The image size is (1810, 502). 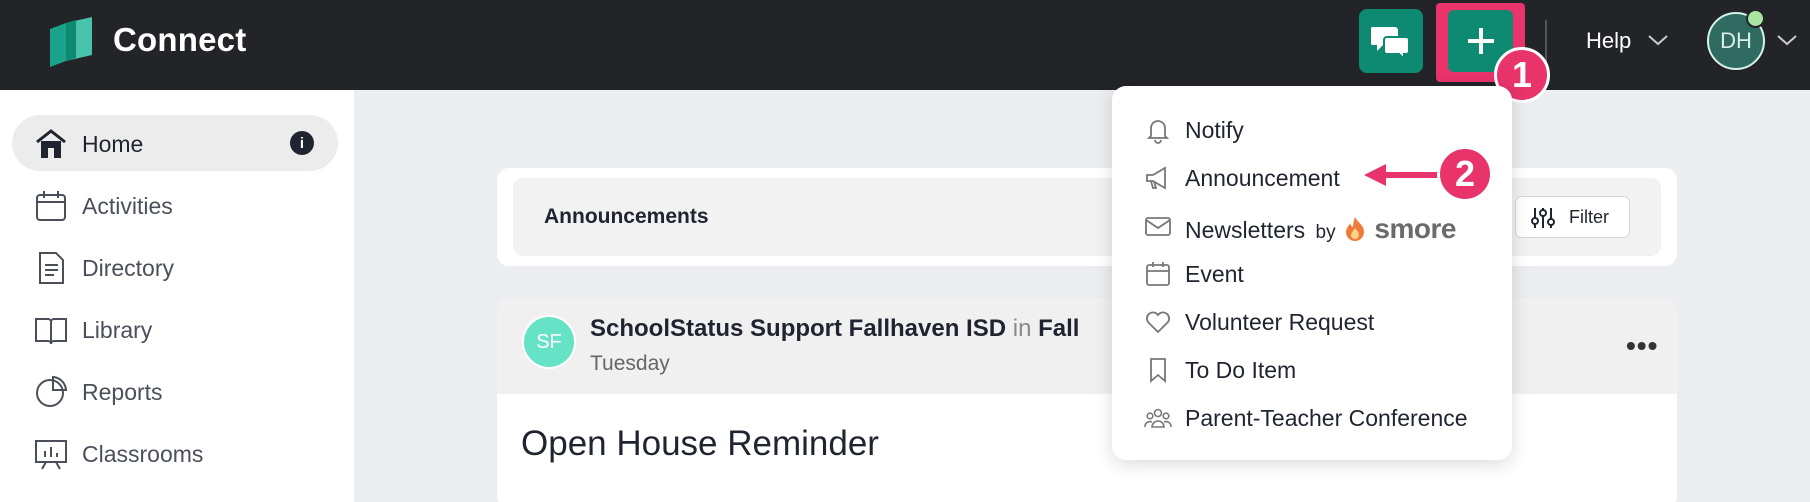 What do you see at coordinates (1241, 370) in the screenshot?
I see `menu-item-label: To Do Item` at bounding box center [1241, 370].